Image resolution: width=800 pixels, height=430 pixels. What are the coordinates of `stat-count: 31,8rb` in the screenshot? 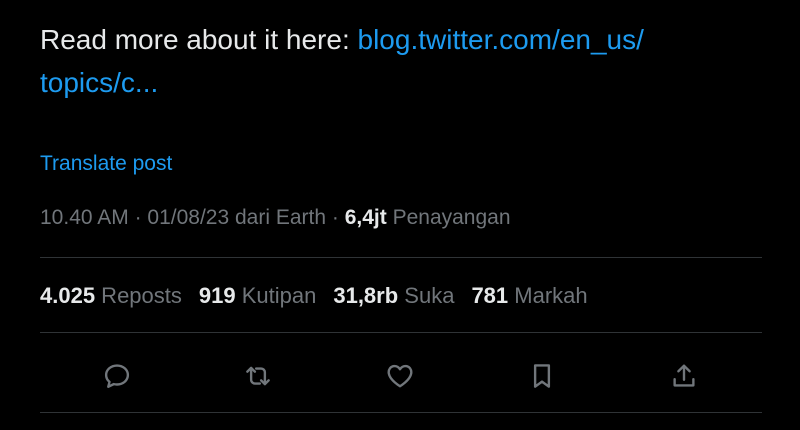 It's located at (366, 295).